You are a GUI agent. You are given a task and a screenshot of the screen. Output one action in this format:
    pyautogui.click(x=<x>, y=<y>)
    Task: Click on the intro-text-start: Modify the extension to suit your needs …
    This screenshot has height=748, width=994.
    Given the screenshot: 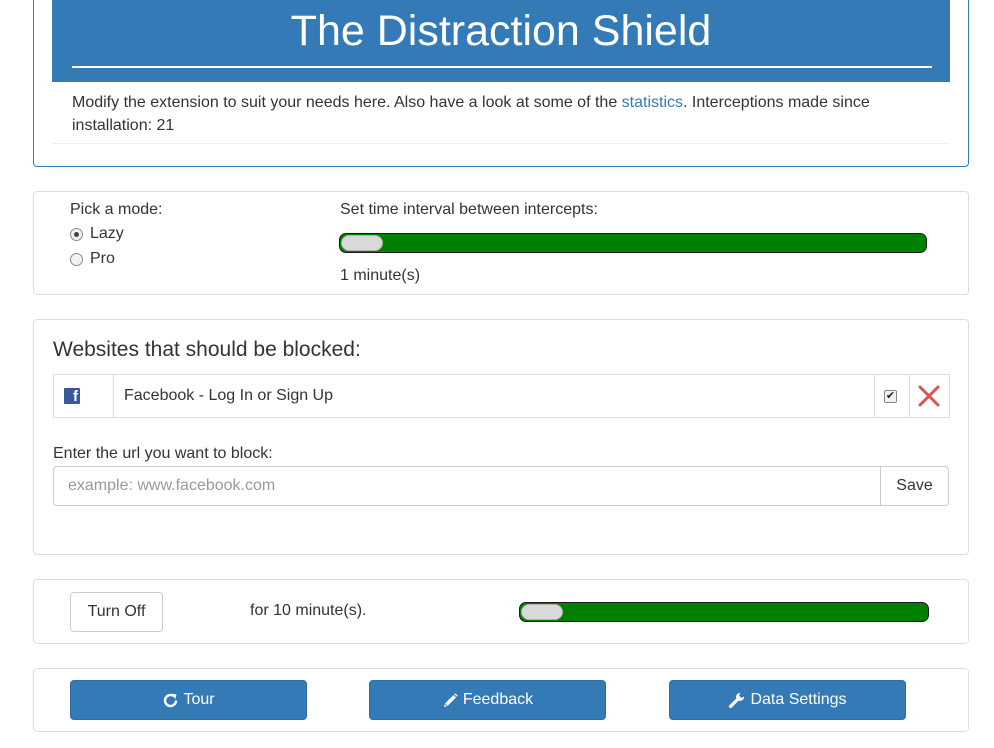 What is the action you would take?
    pyautogui.click(x=347, y=102)
    